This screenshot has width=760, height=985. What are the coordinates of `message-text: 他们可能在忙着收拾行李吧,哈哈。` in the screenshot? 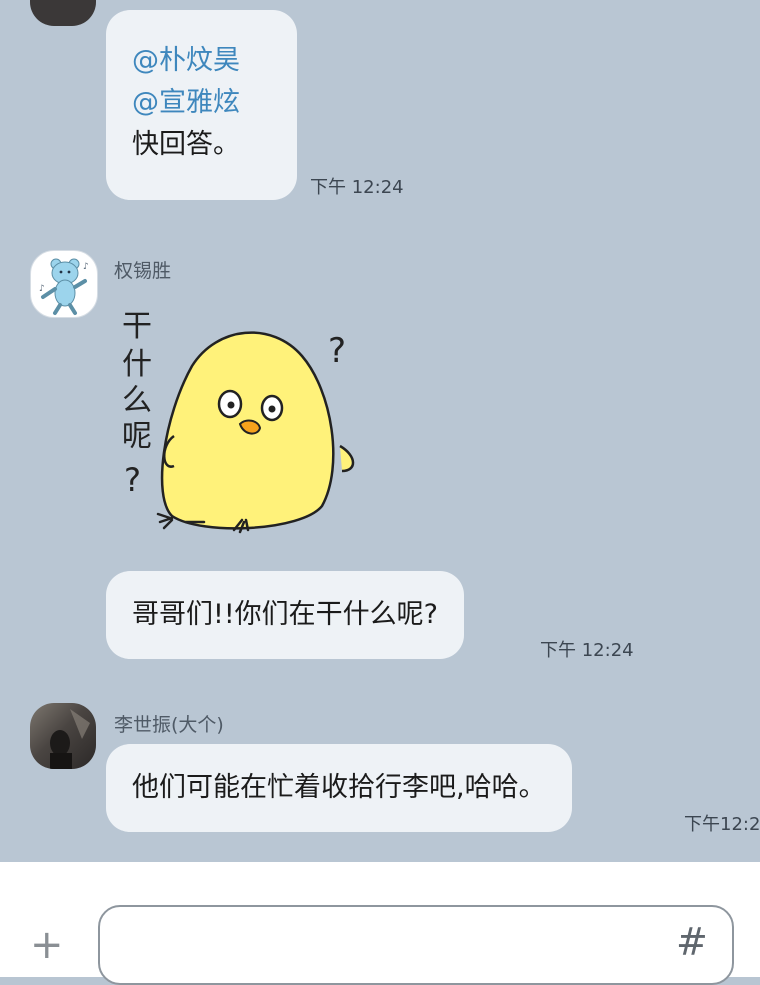 It's located at (339, 787).